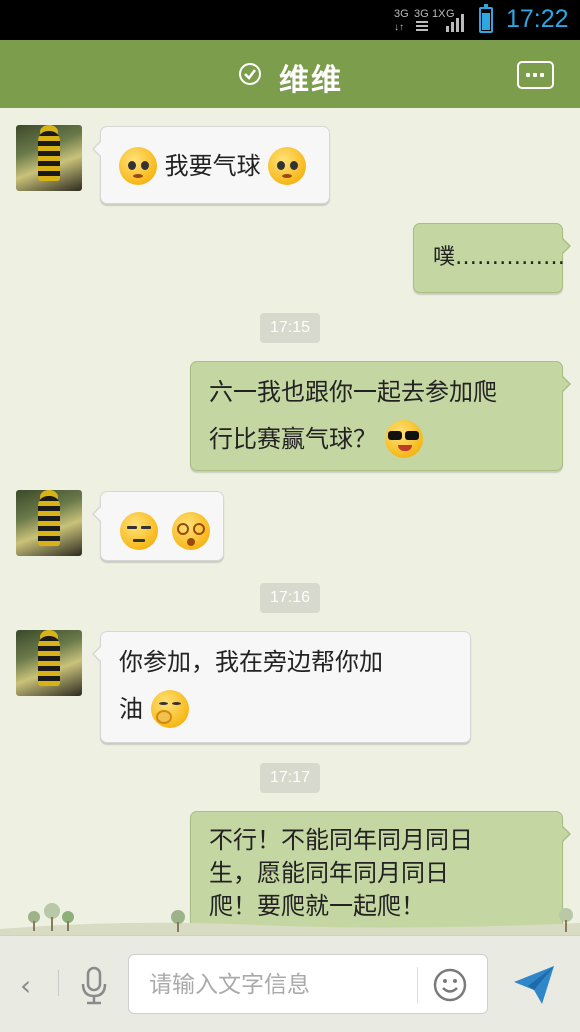 The image size is (580, 1032). I want to click on annoyed-face-icon, so click(139, 531).